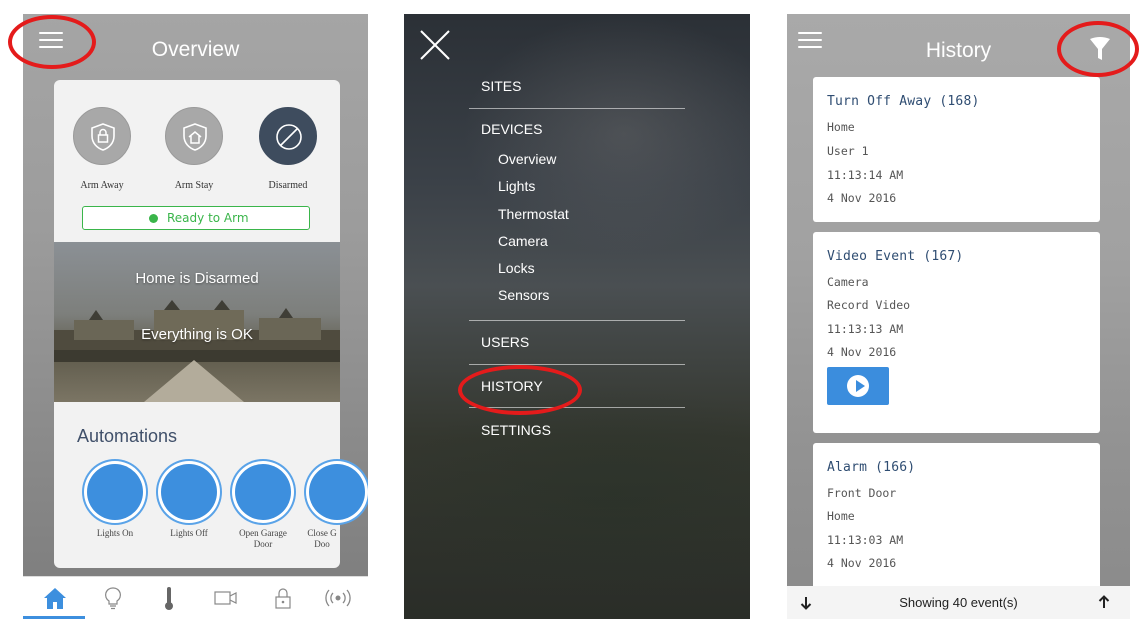 The height and width of the screenshot is (619, 1140). I want to click on annotation-oval-filter, so click(1098, 49).